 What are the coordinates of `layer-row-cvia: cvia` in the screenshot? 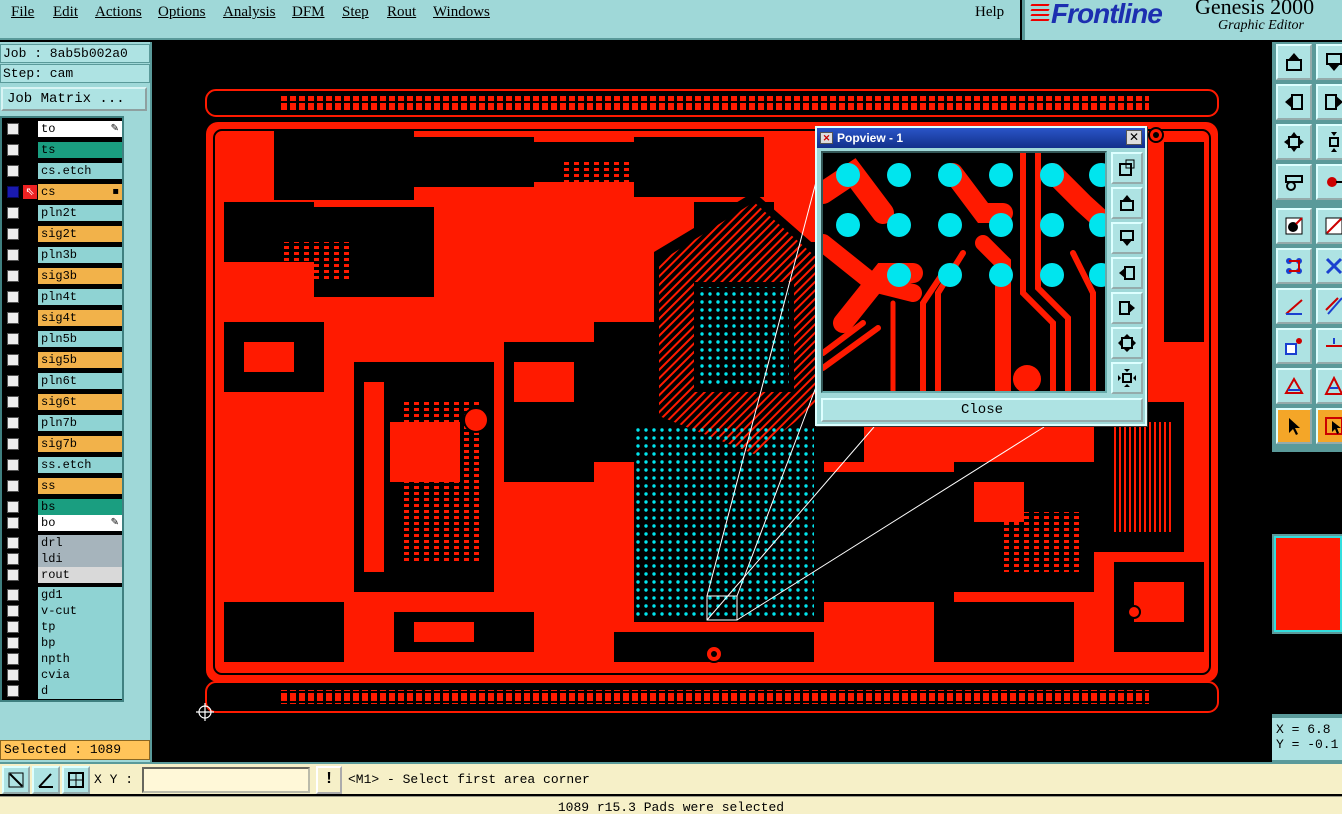 It's located at (63, 675).